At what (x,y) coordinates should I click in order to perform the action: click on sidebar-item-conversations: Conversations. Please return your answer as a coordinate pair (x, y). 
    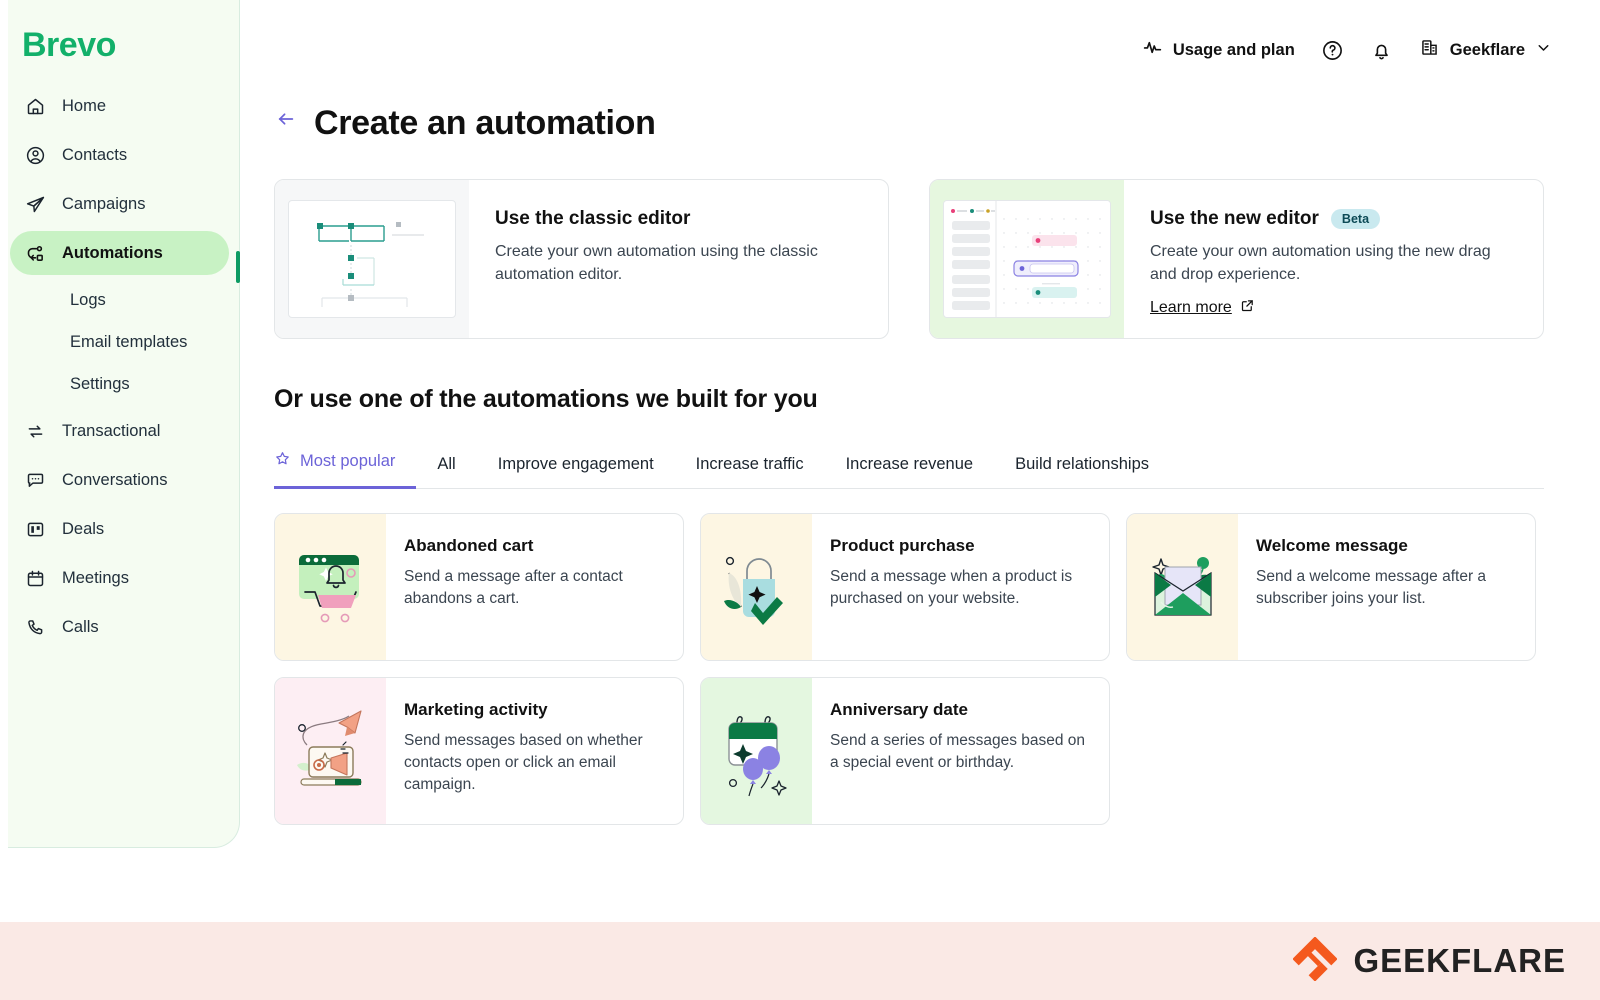
    Looking at the image, I should click on (119, 480).